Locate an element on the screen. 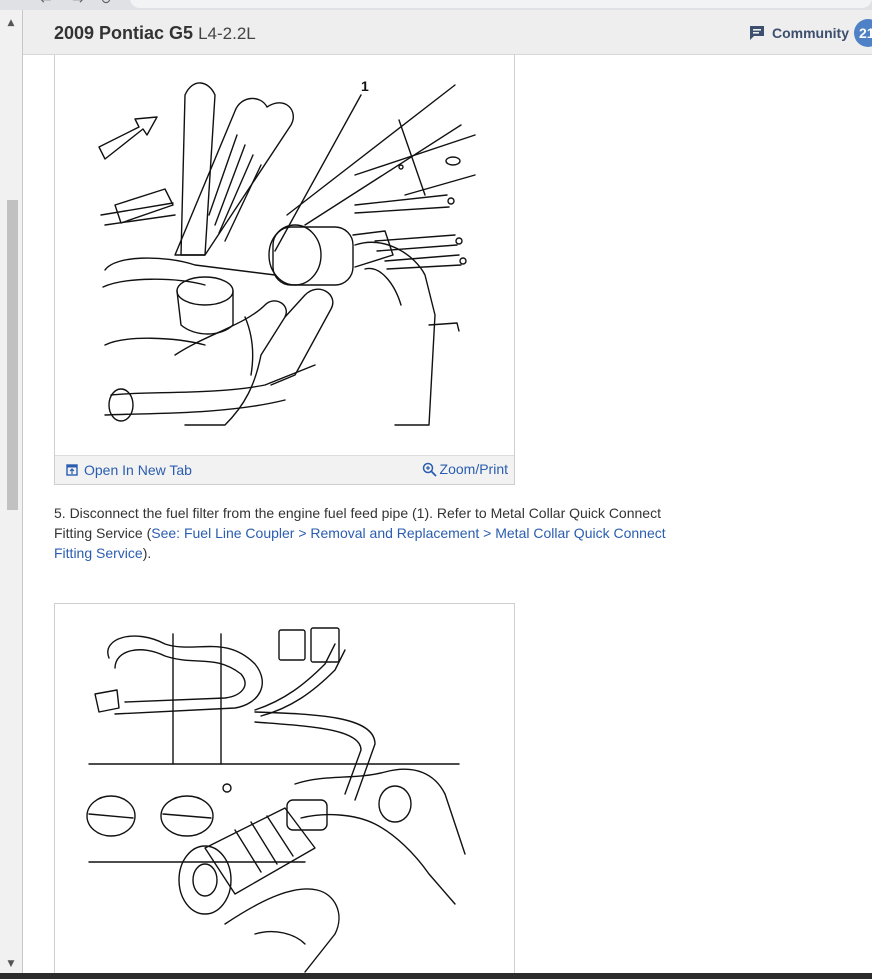 This screenshot has width=872, height=979. browser-toolbar: ← → ↻ is located at coordinates (436, 5).